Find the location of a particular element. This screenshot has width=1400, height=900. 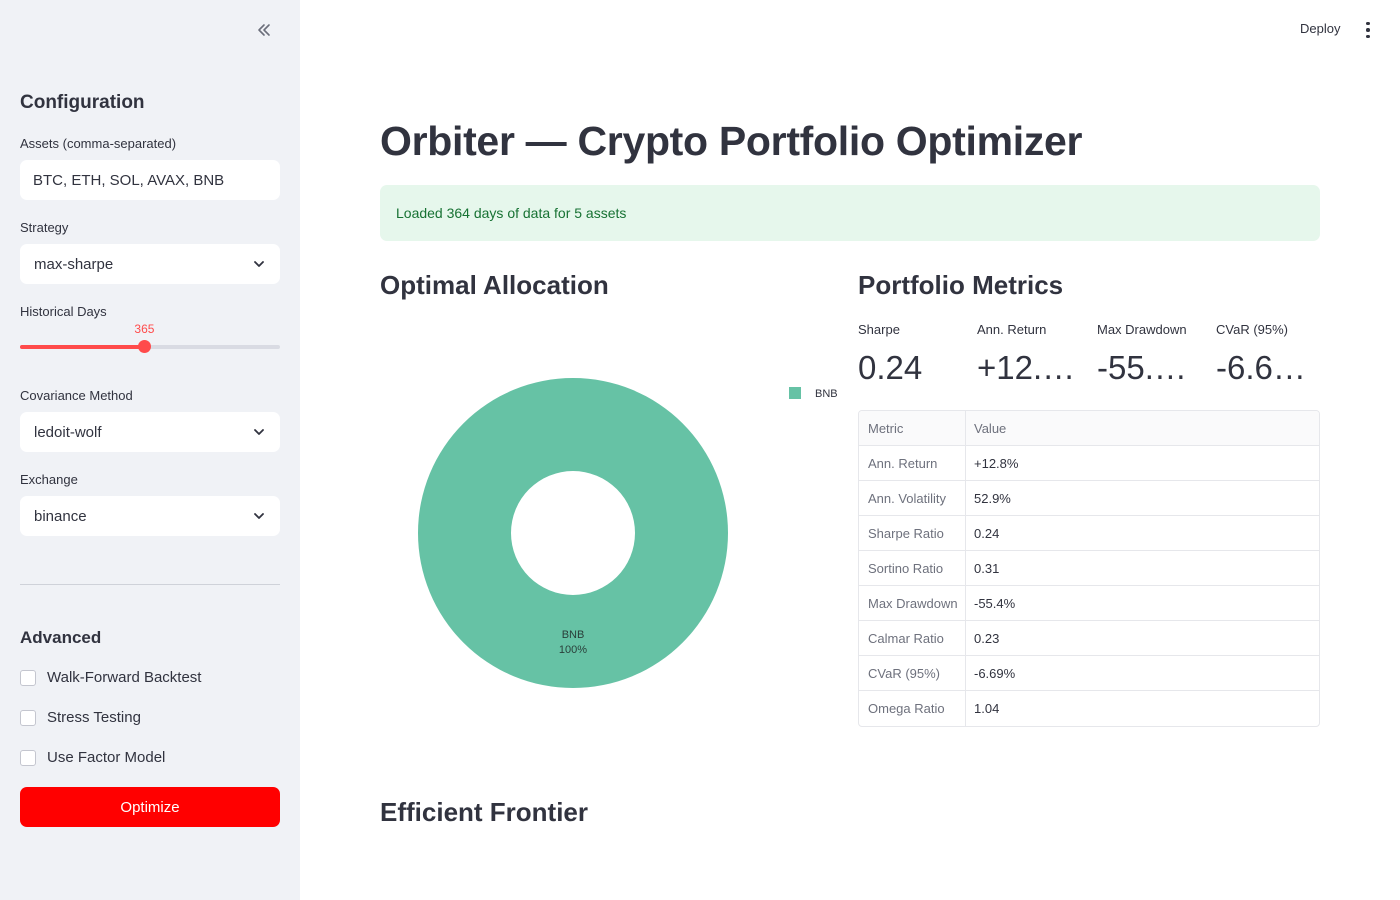

metric-value: -6.69% is located at coordinates (1263, 367).